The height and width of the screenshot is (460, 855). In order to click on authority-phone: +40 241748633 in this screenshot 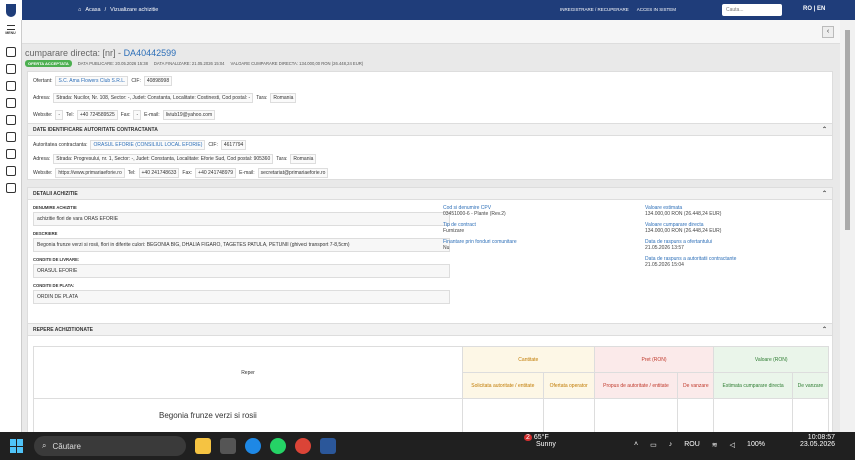, I will do `click(159, 173)`.